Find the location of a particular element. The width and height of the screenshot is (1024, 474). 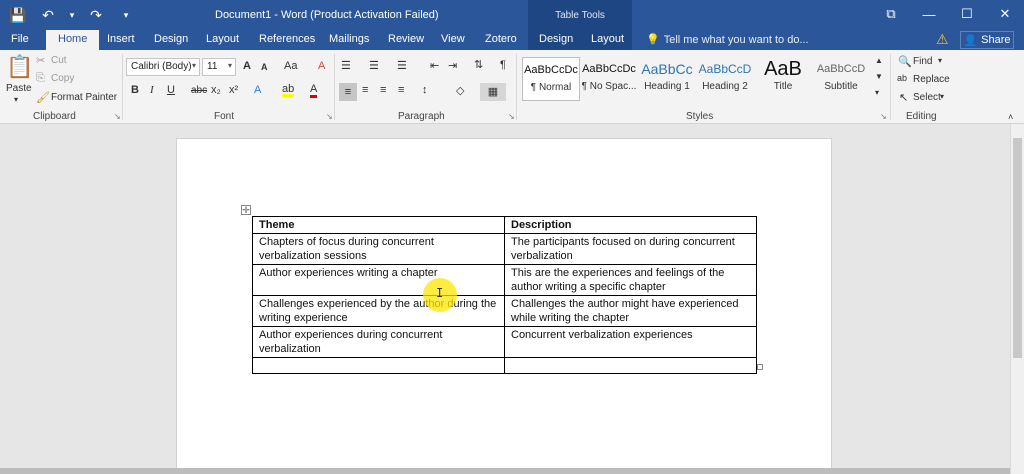

select-button: Select is located at coordinates (927, 97).